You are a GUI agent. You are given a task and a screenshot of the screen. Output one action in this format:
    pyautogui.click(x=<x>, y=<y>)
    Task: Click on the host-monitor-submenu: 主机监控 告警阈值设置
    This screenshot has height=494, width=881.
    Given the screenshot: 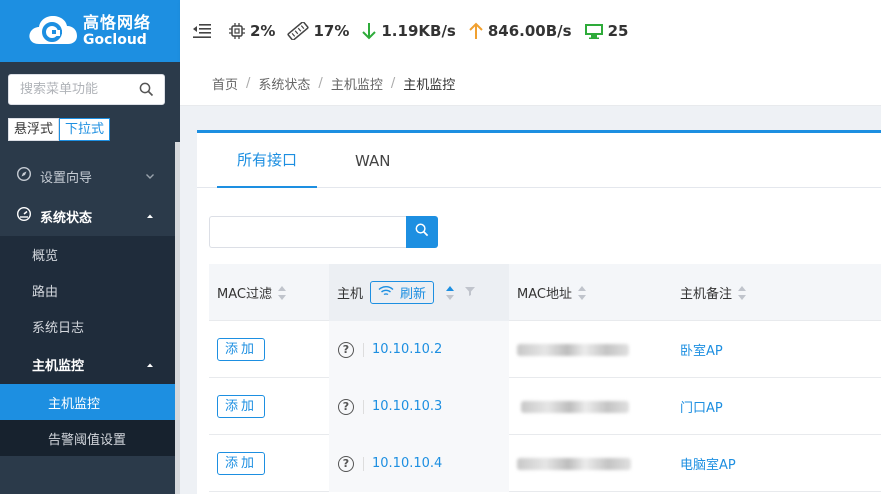 What is the action you would take?
    pyautogui.click(x=87, y=420)
    